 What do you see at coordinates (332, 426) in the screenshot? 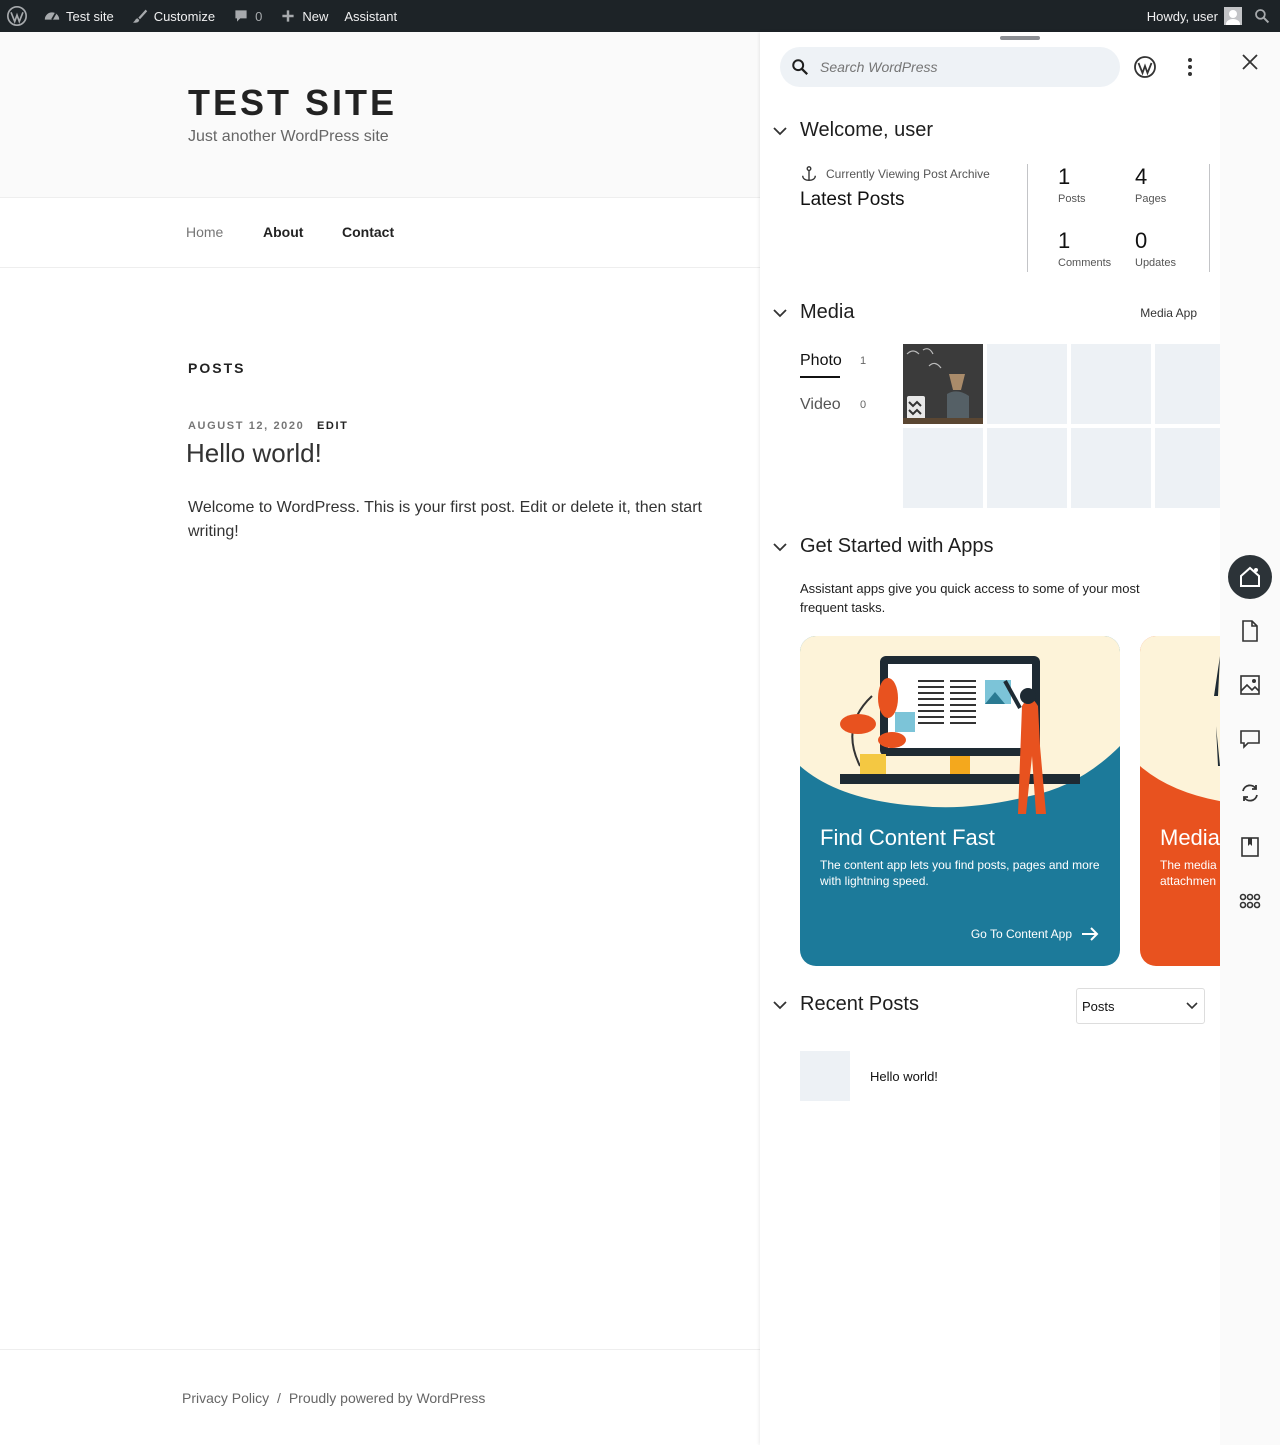
I see `post-edit-link: EDIT` at bounding box center [332, 426].